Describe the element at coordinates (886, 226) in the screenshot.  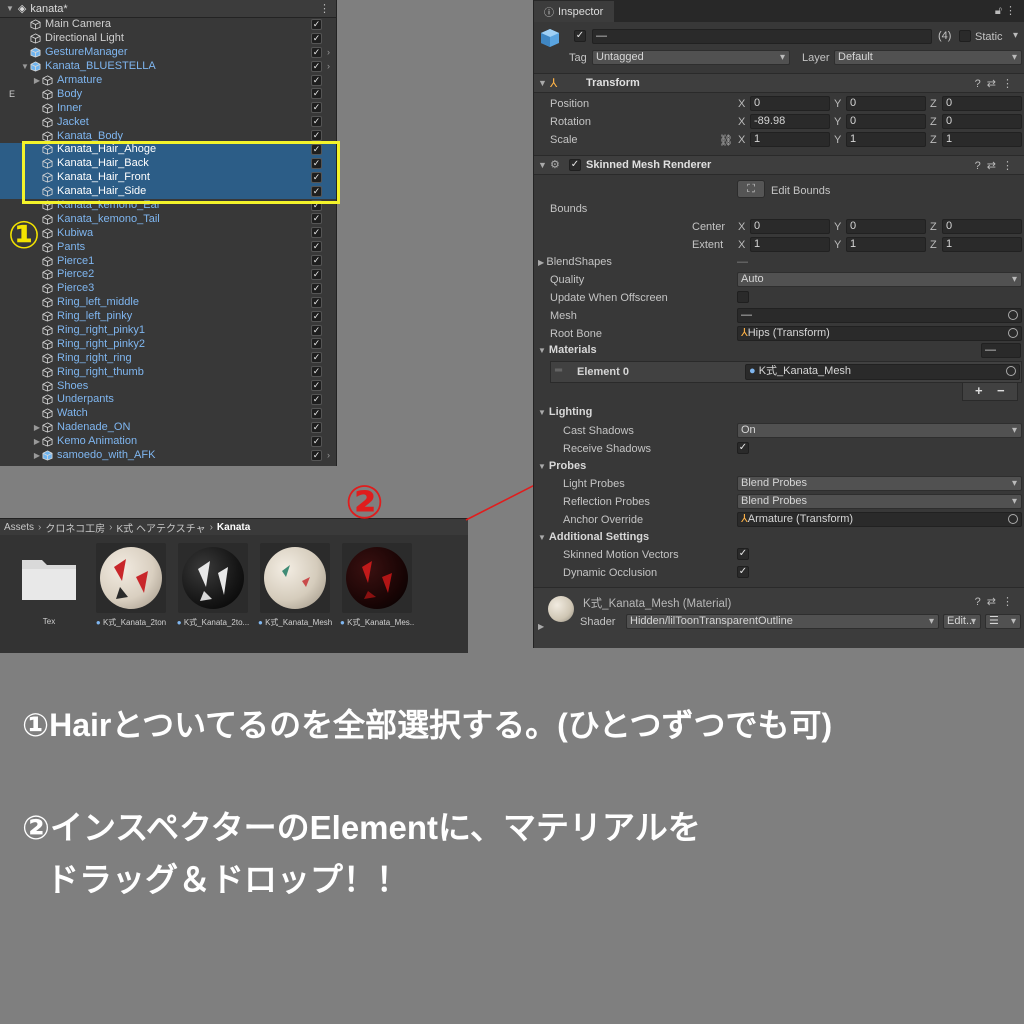
I see `center-y-field: 0` at that location.